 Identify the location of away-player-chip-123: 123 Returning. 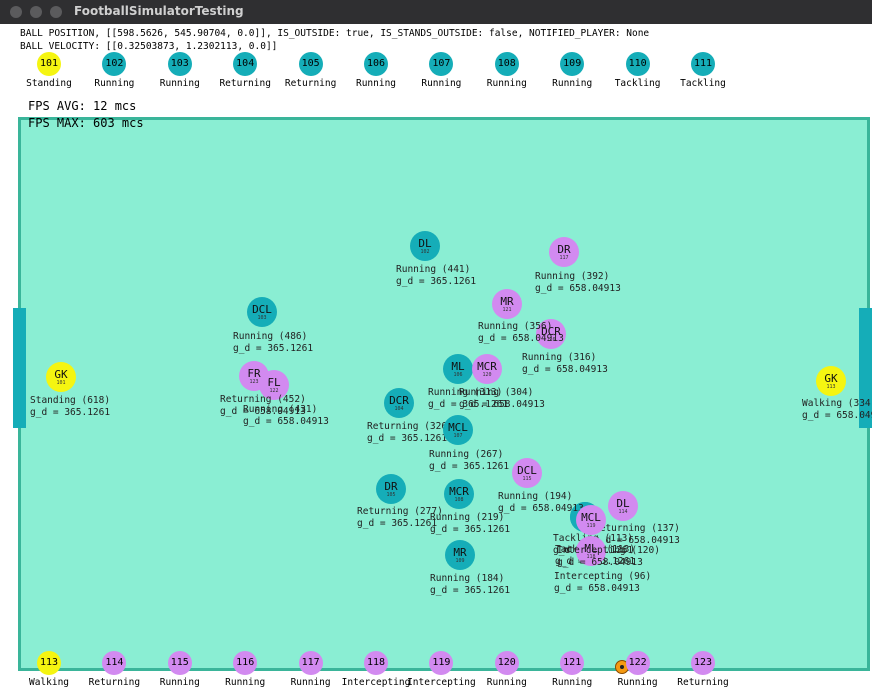
(703, 669).